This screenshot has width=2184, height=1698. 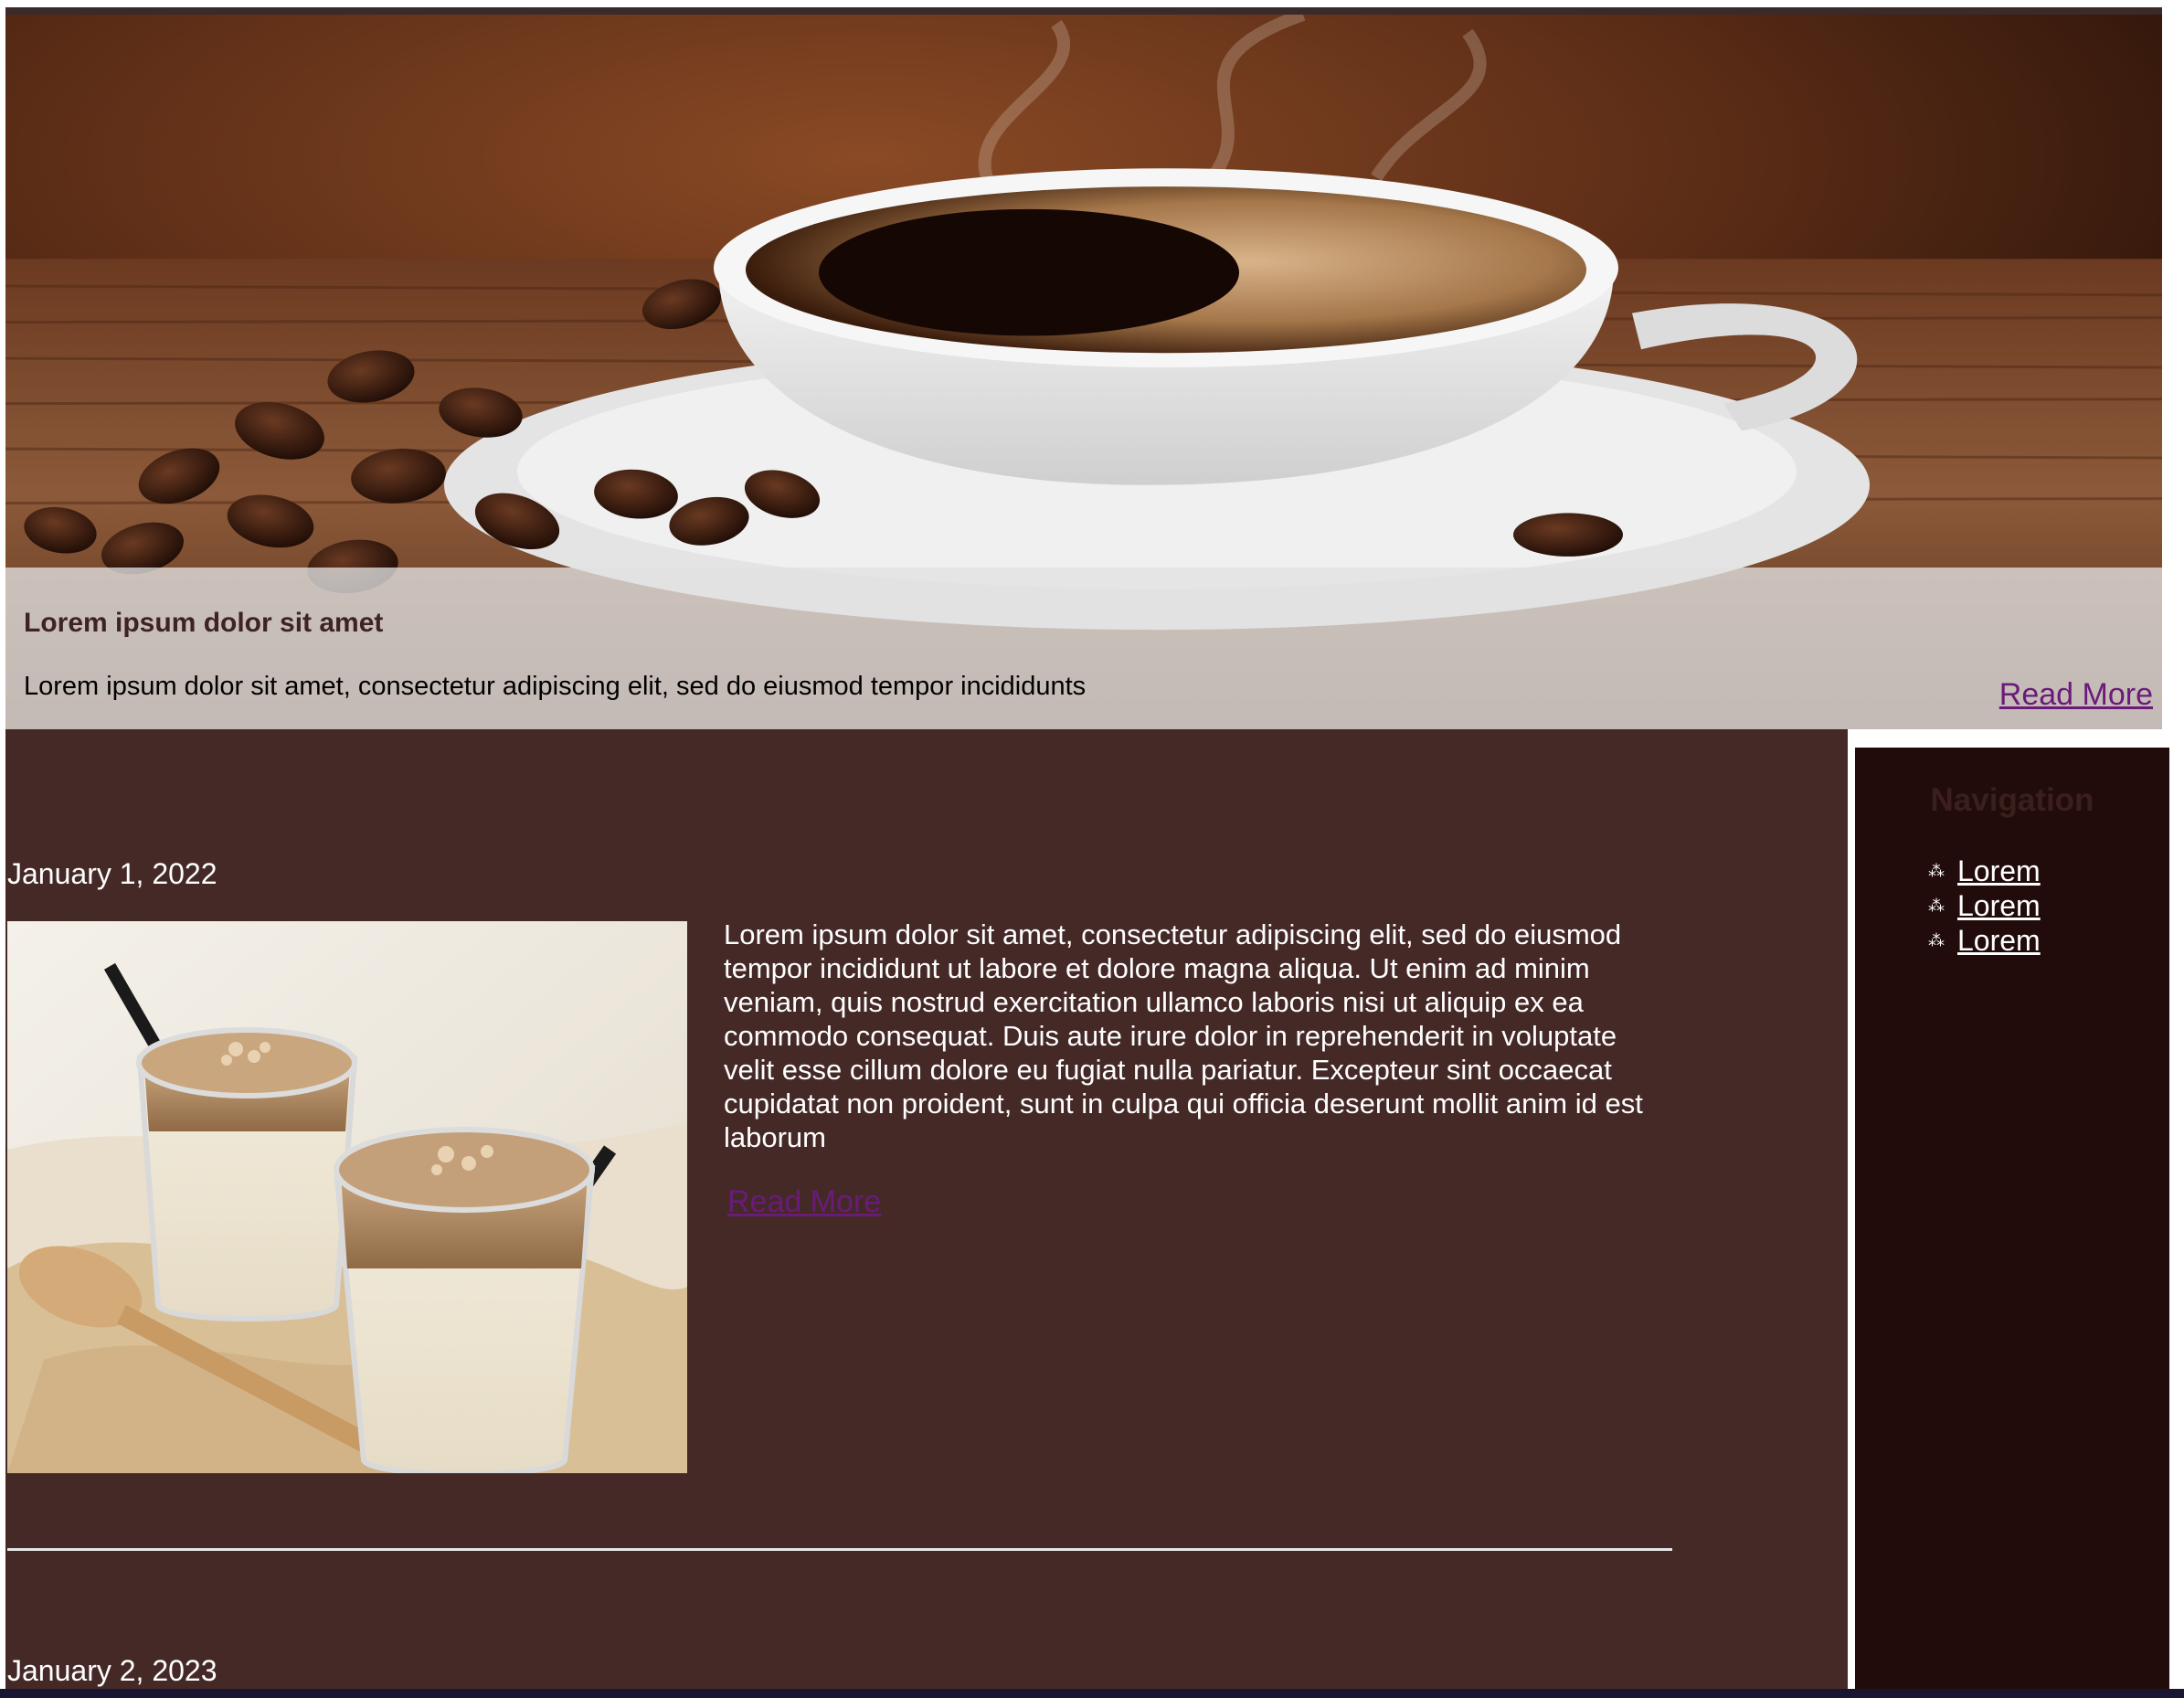 I want to click on hero-title: Lorem ipsum dolor sit amet, so click(x=204, y=623).